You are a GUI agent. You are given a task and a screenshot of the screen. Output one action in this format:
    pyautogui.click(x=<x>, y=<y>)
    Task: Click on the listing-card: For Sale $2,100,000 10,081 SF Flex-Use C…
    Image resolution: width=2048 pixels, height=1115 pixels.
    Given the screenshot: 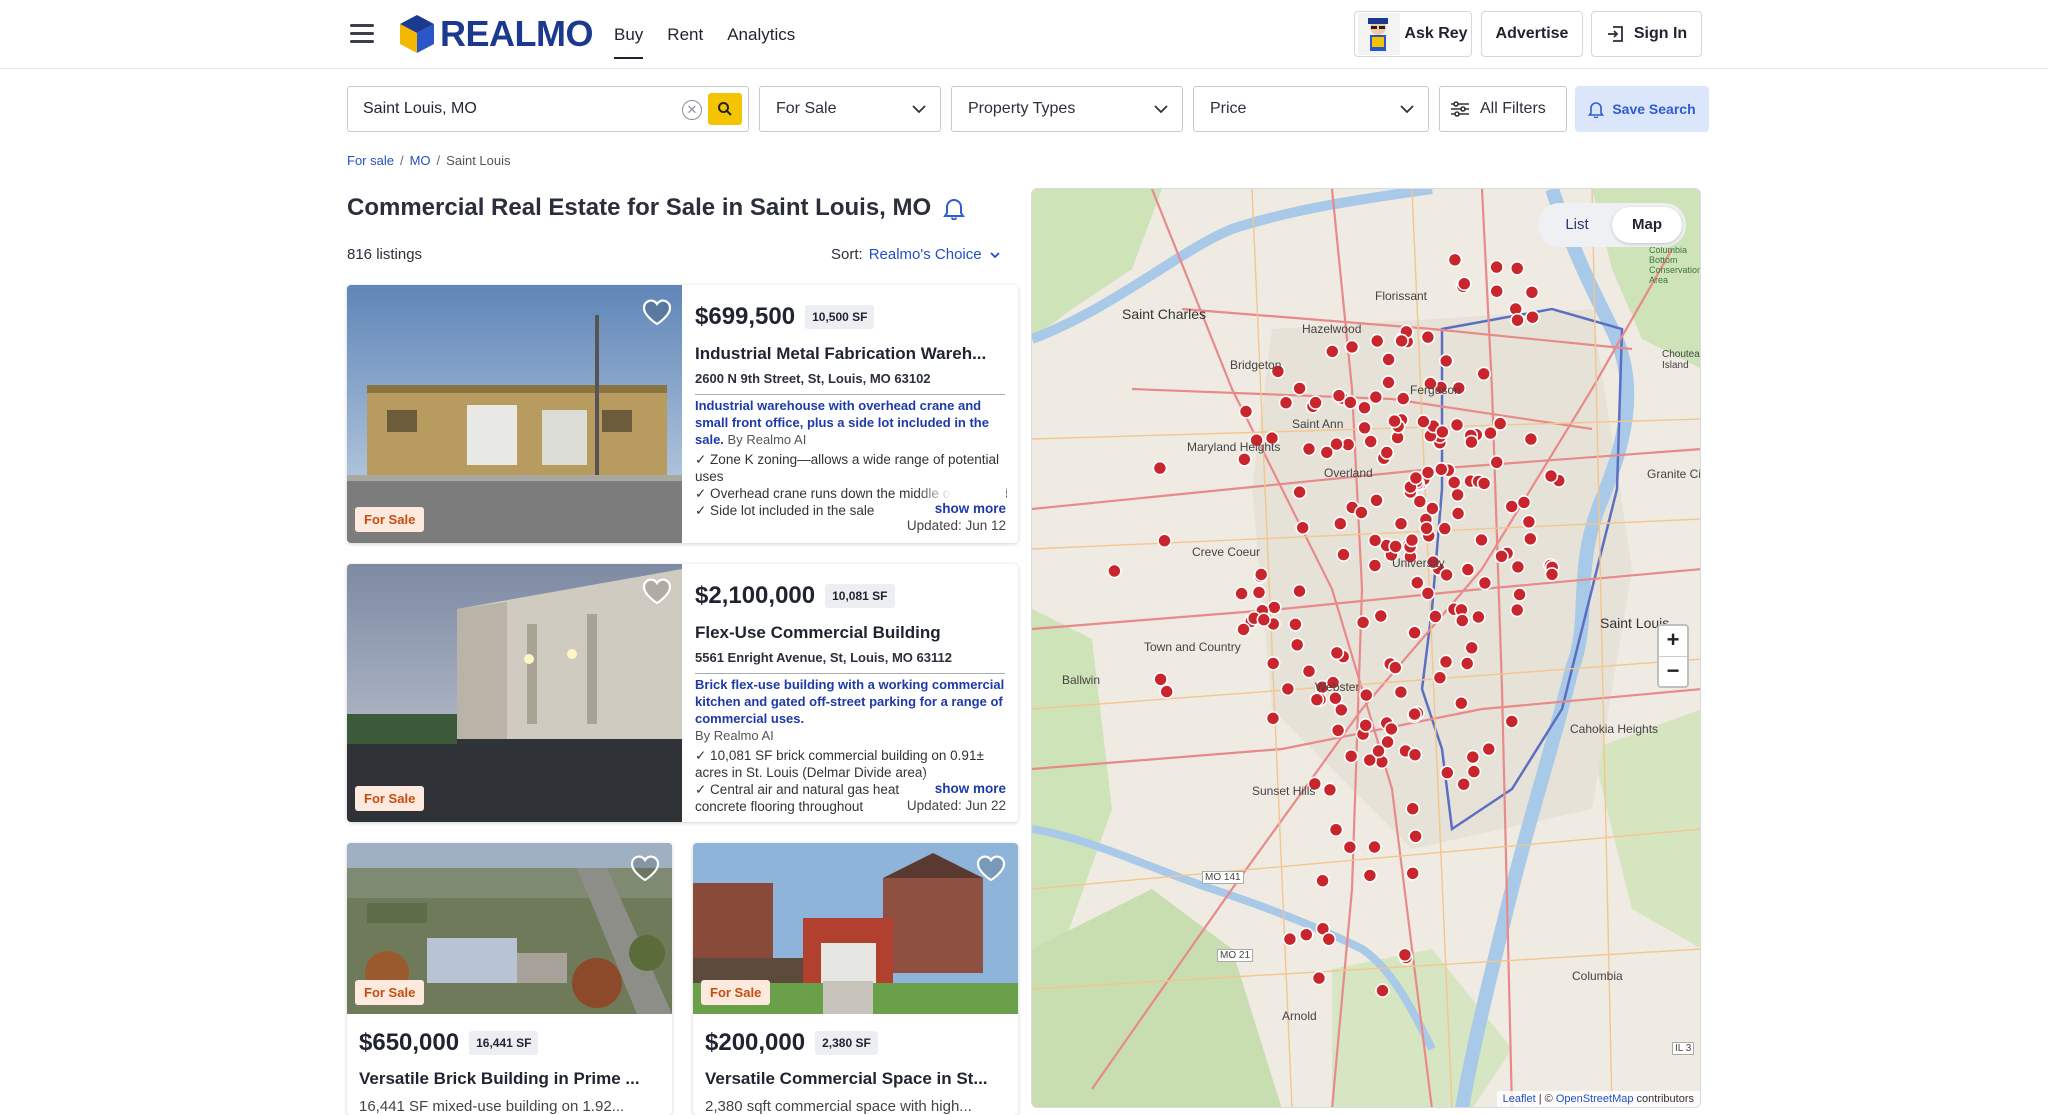 What is the action you would take?
    pyautogui.click(x=682, y=693)
    